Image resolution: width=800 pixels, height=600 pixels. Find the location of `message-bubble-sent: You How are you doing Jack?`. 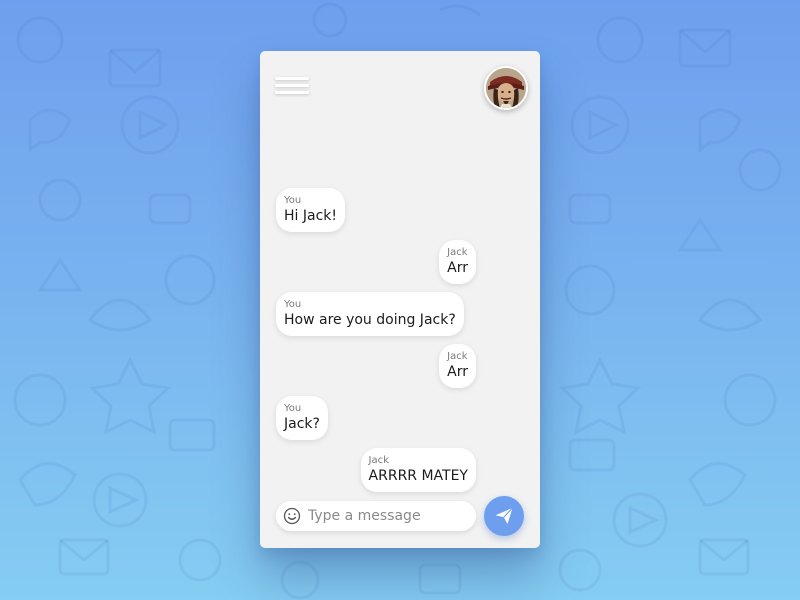

message-bubble-sent: You How are you doing Jack? is located at coordinates (370, 314).